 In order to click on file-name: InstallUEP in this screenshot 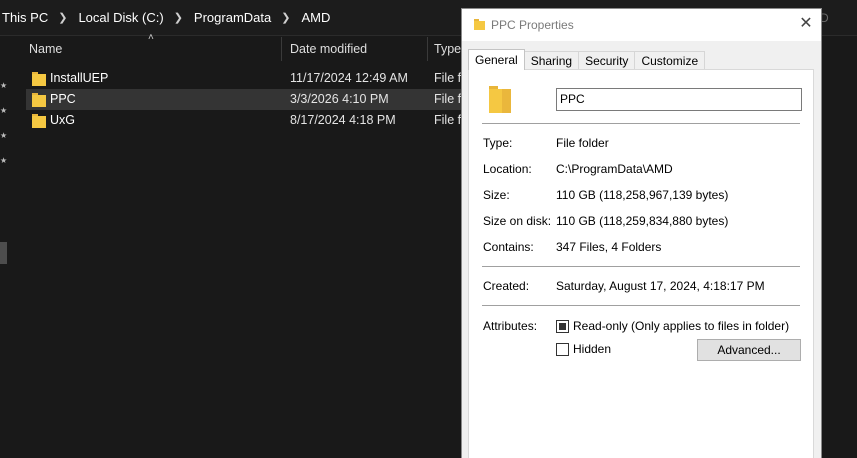, I will do `click(79, 78)`.